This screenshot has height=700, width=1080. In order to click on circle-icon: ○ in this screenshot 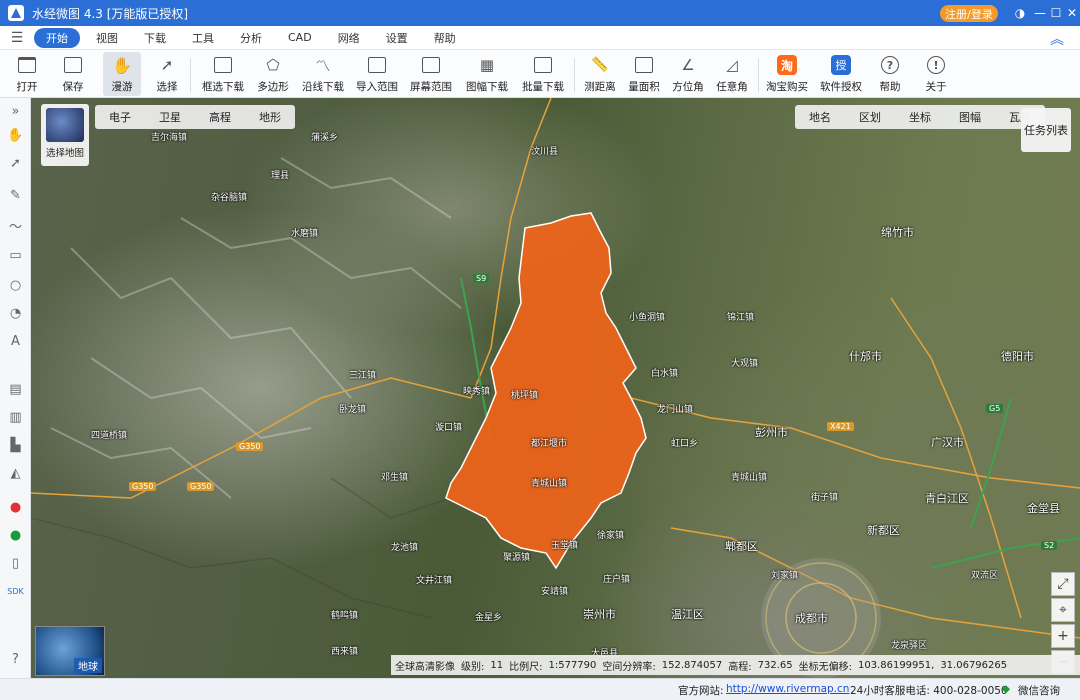, I will do `click(15, 285)`.